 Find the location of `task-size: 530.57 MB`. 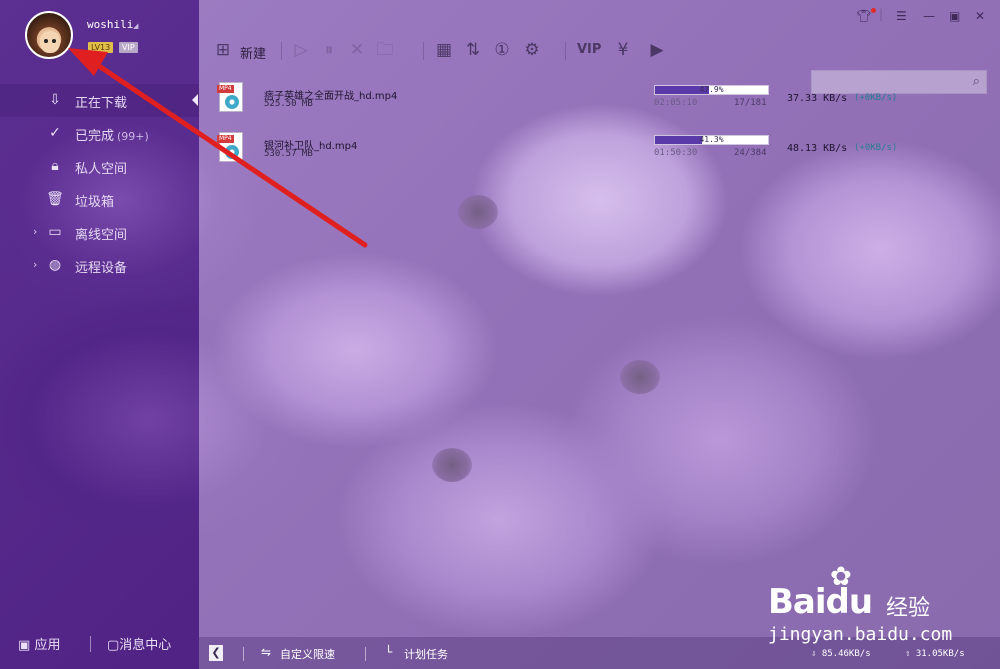

task-size: 530.57 MB is located at coordinates (288, 154).